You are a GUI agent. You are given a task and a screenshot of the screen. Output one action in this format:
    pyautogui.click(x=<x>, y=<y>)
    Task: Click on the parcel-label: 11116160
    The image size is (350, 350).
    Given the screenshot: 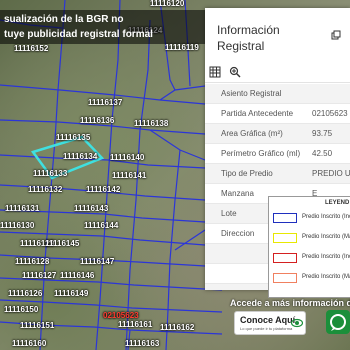 What is the action you would take?
    pyautogui.click(x=29, y=344)
    